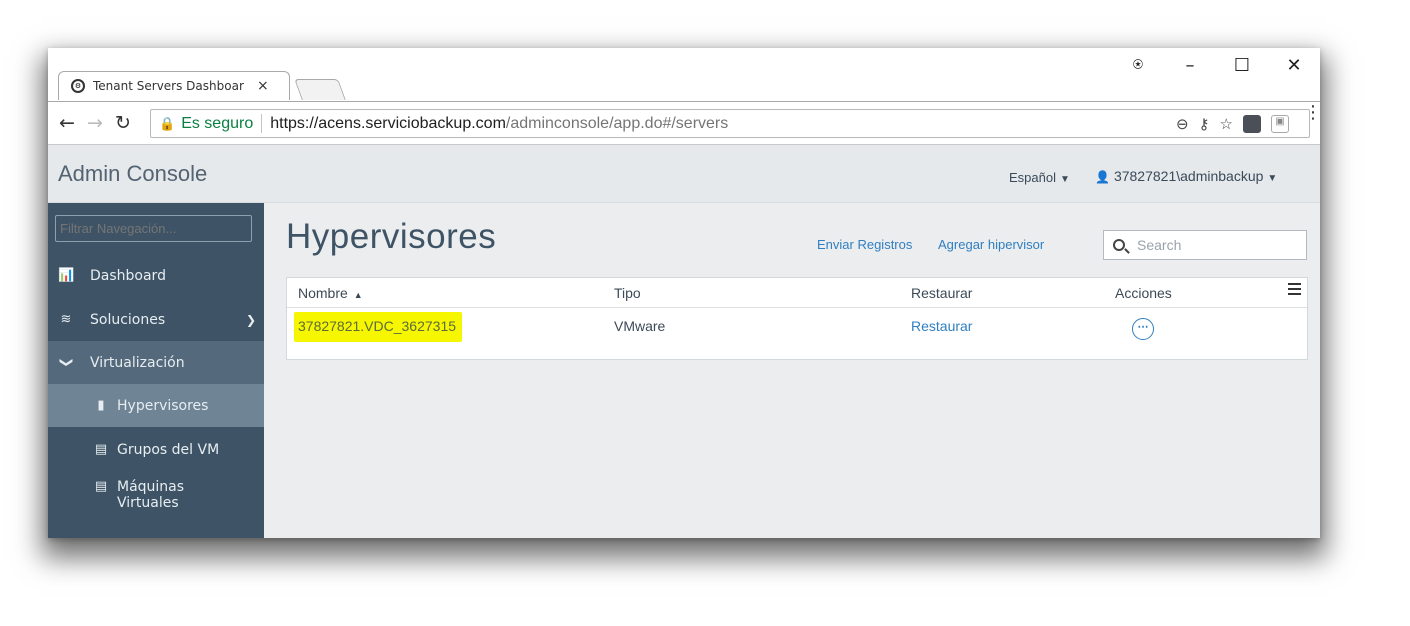 The height and width of the screenshot is (626, 1410). What do you see at coordinates (617, 123) in the screenshot?
I see `url-path: /adminconsole/app.do#/servers` at bounding box center [617, 123].